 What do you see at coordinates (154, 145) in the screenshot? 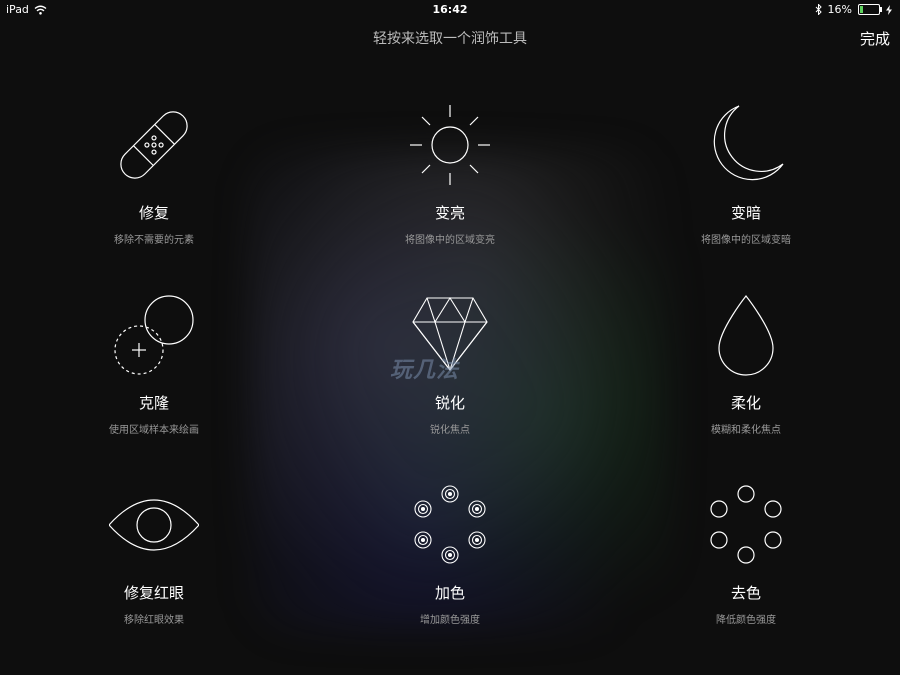
I see `bandage-icon` at bounding box center [154, 145].